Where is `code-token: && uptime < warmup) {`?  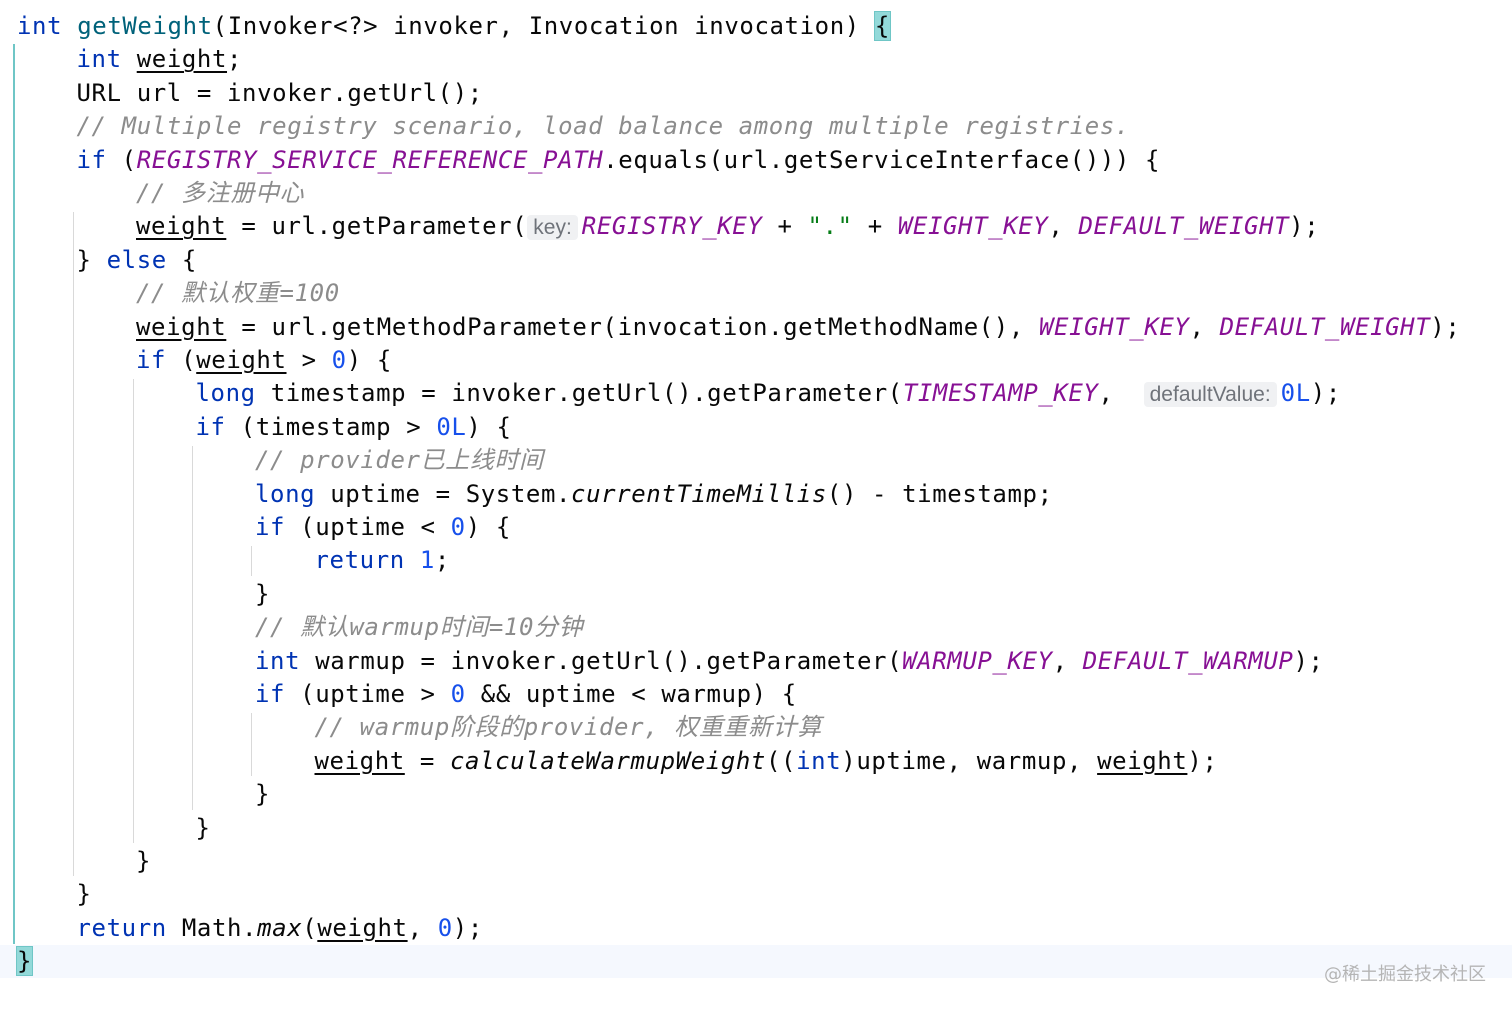
code-token: && uptime < warmup) { is located at coordinates (631, 694).